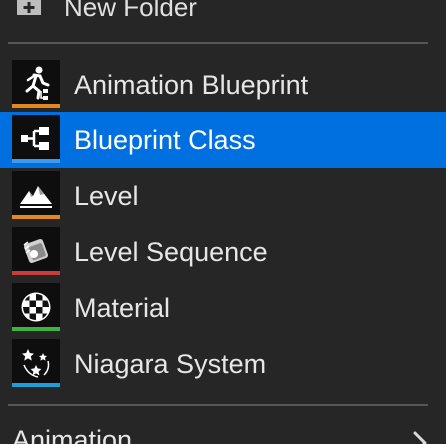  I want to click on material-icon, so click(36, 307).